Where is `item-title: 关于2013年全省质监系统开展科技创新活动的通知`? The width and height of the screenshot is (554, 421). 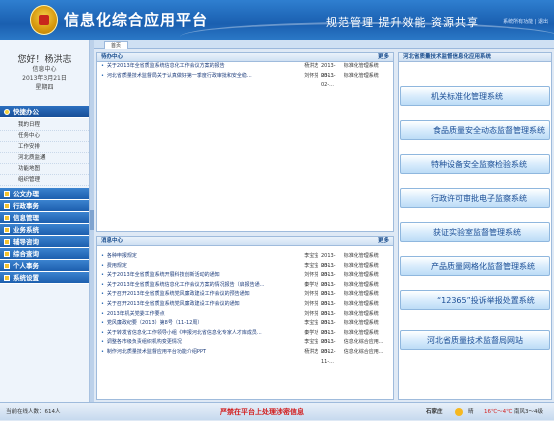
item-title: 关于2013年全省质监系统开展科技创新活动的通知 is located at coordinates (205, 276).